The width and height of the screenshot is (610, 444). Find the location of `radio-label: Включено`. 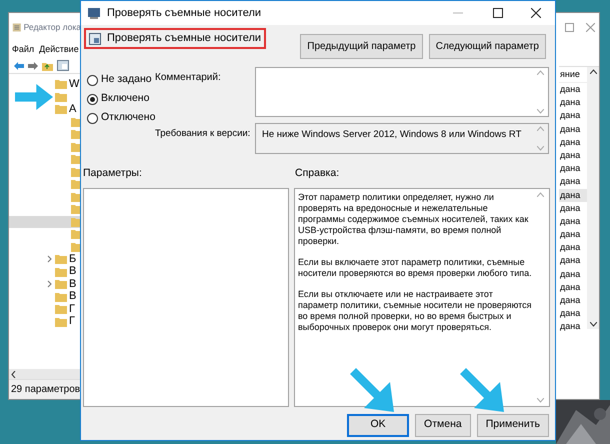

radio-label: Включено is located at coordinates (125, 98).